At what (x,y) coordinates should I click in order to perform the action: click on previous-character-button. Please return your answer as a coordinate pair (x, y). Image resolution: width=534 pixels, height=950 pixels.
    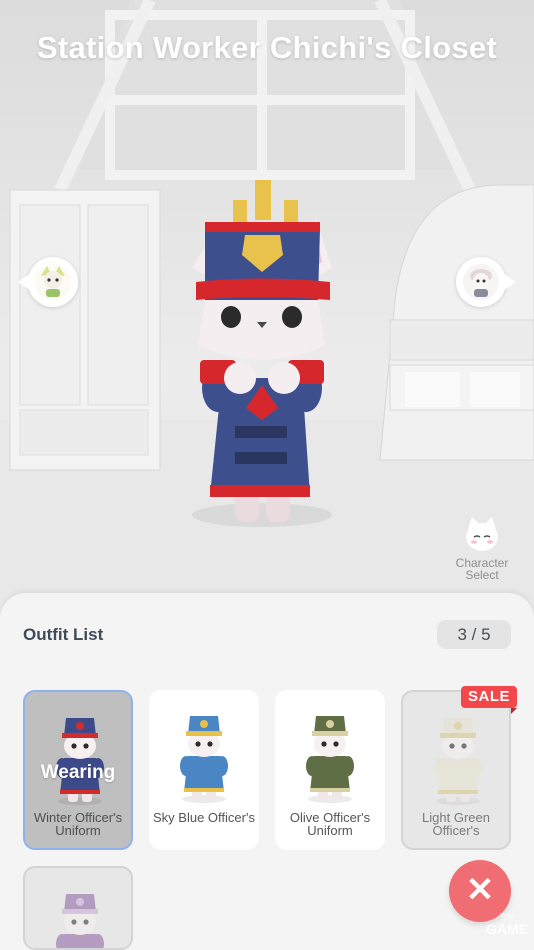
    Looking at the image, I should click on (48, 282).